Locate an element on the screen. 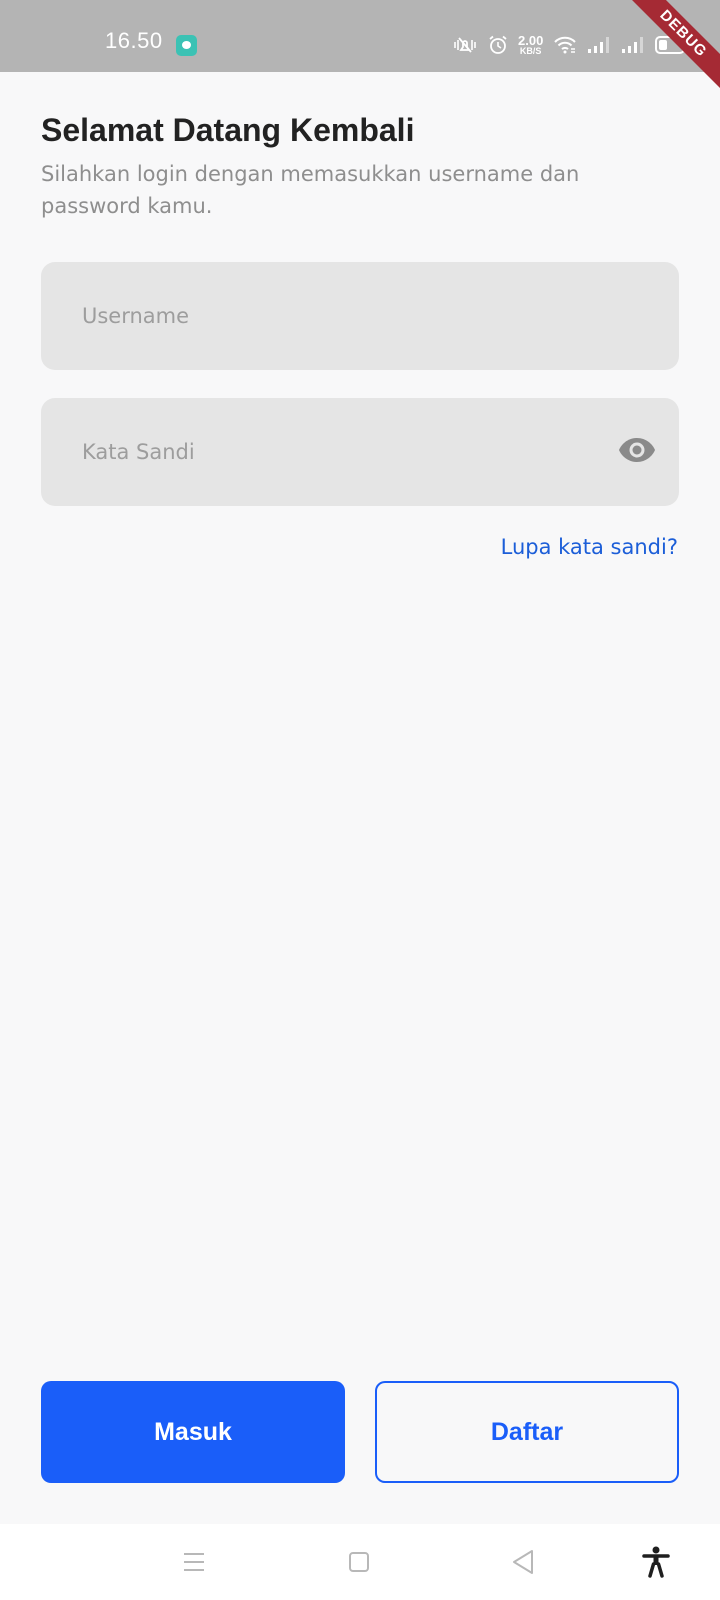  password-input is located at coordinates (360, 452).